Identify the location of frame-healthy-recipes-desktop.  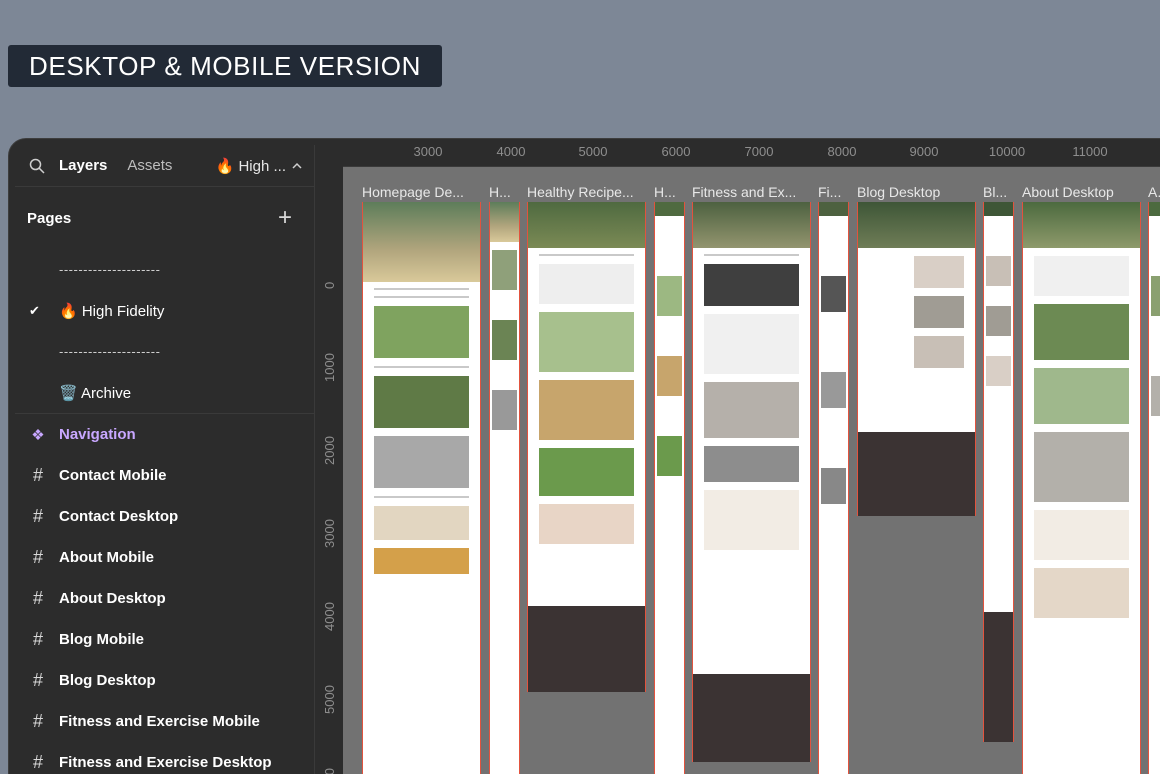
(586, 447).